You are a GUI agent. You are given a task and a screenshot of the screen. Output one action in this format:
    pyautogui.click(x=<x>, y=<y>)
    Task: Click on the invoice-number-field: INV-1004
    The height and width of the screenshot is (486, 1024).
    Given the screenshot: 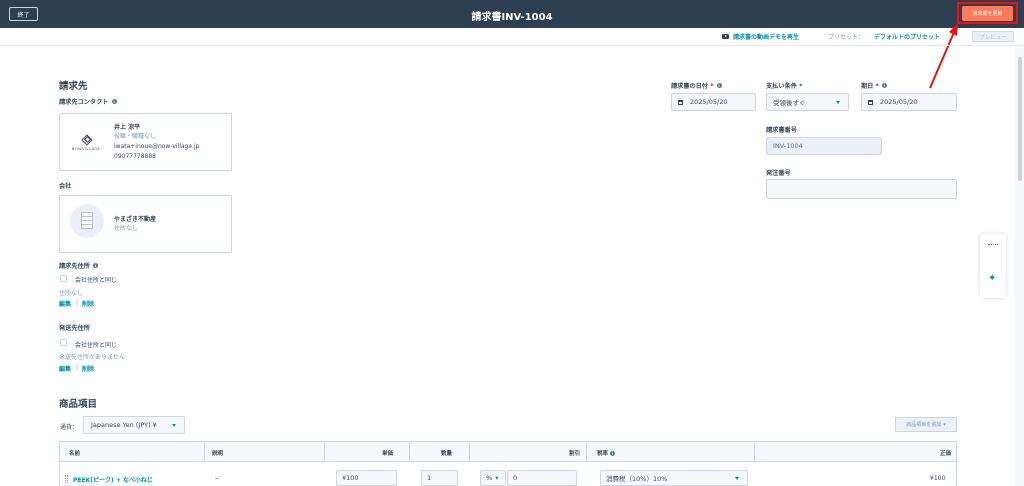 What is the action you would take?
    pyautogui.click(x=824, y=146)
    